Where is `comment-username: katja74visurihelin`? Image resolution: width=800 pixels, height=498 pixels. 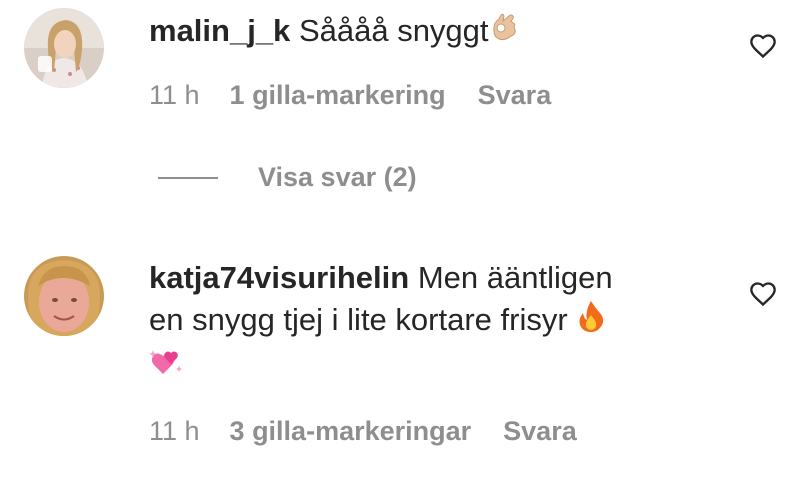
comment-username: katja74visurihelin is located at coordinates (279, 277).